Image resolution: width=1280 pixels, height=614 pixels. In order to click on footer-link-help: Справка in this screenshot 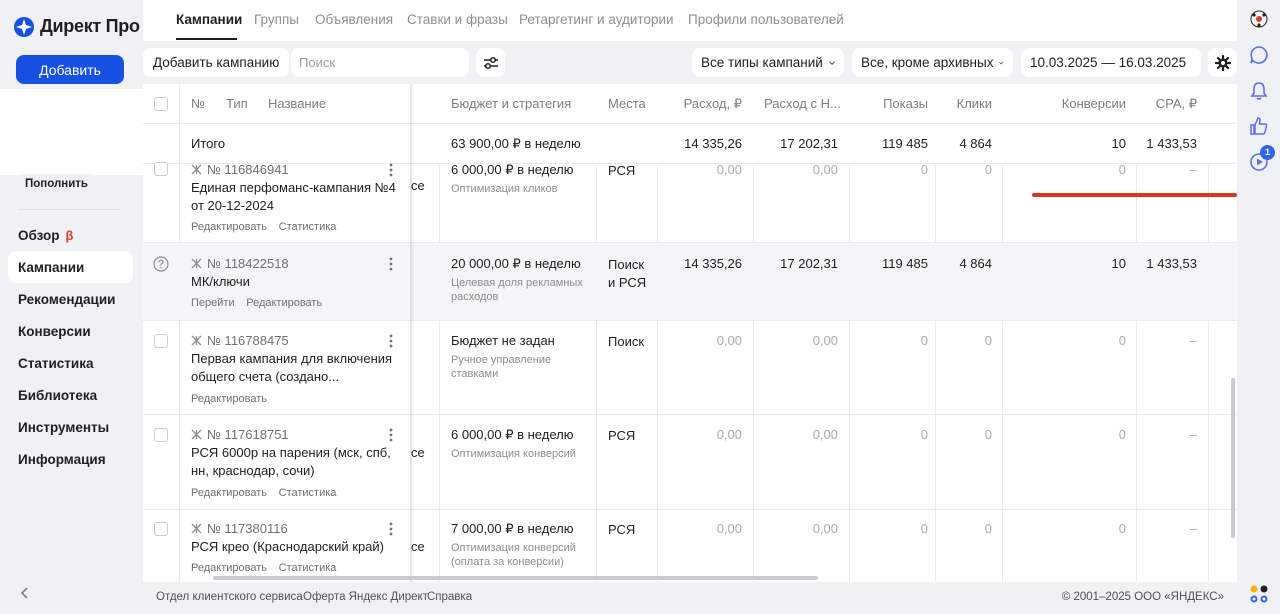, I will do `click(449, 597)`.